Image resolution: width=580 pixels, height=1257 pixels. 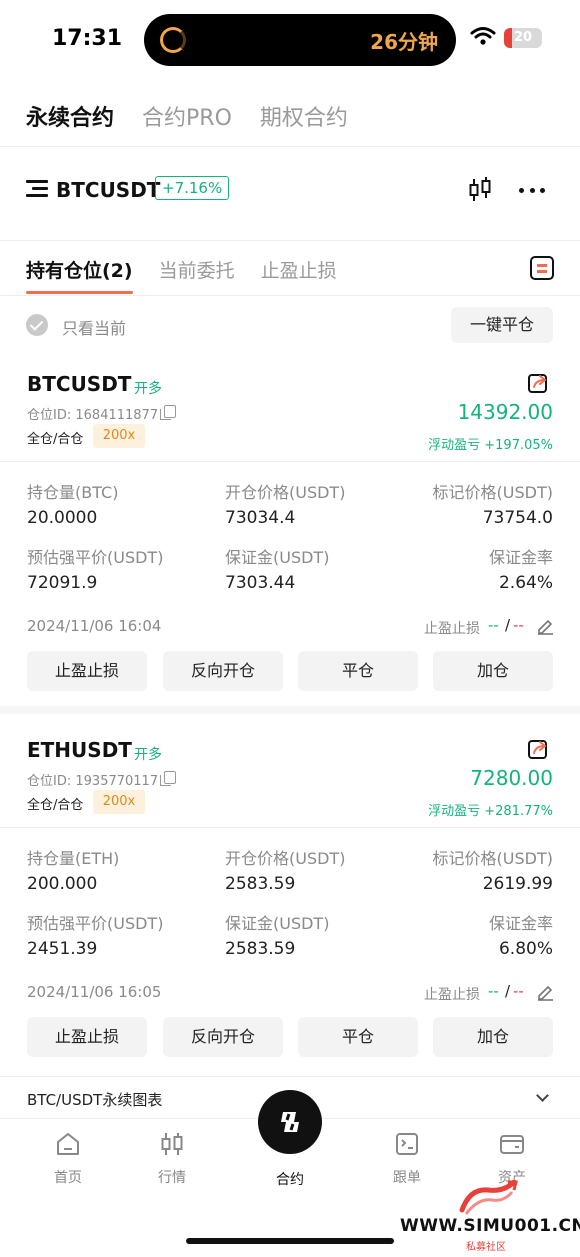 What do you see at coordinates (532, 191) in the screenshot?
I see `more-options-icon` at bounding box center [532, 191].